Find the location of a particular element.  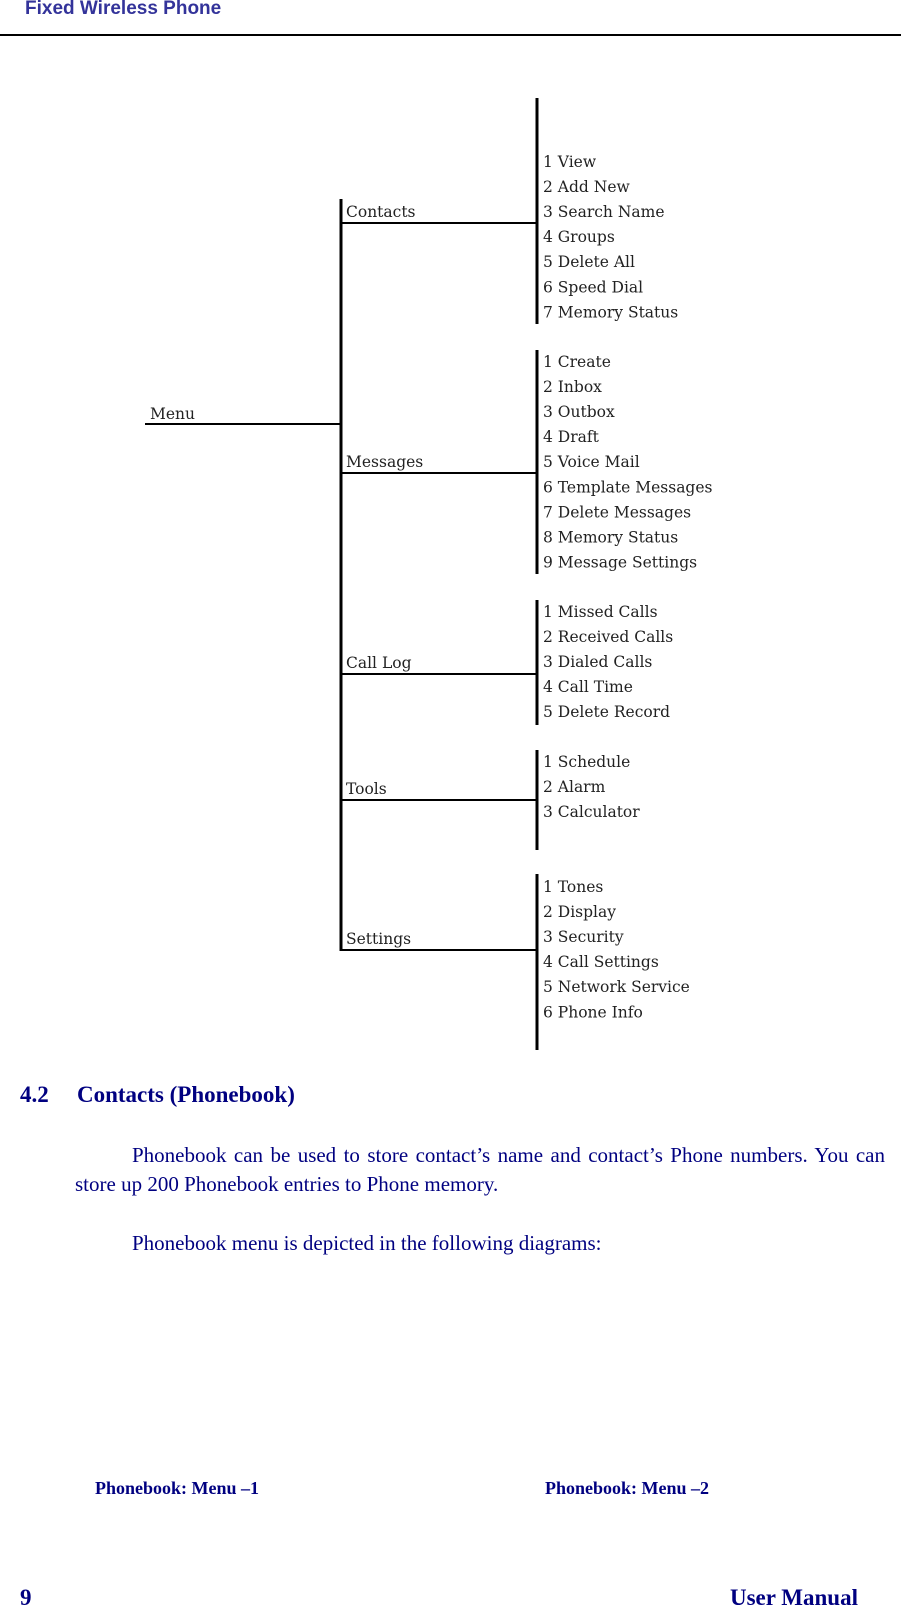

submenu-item: 2 Display is located at coordinates (579, 912).